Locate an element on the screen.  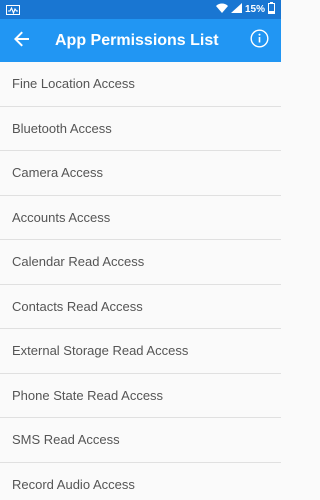
permission-item-fine-location: Fine Location Access is located at coordinates (140, 84).